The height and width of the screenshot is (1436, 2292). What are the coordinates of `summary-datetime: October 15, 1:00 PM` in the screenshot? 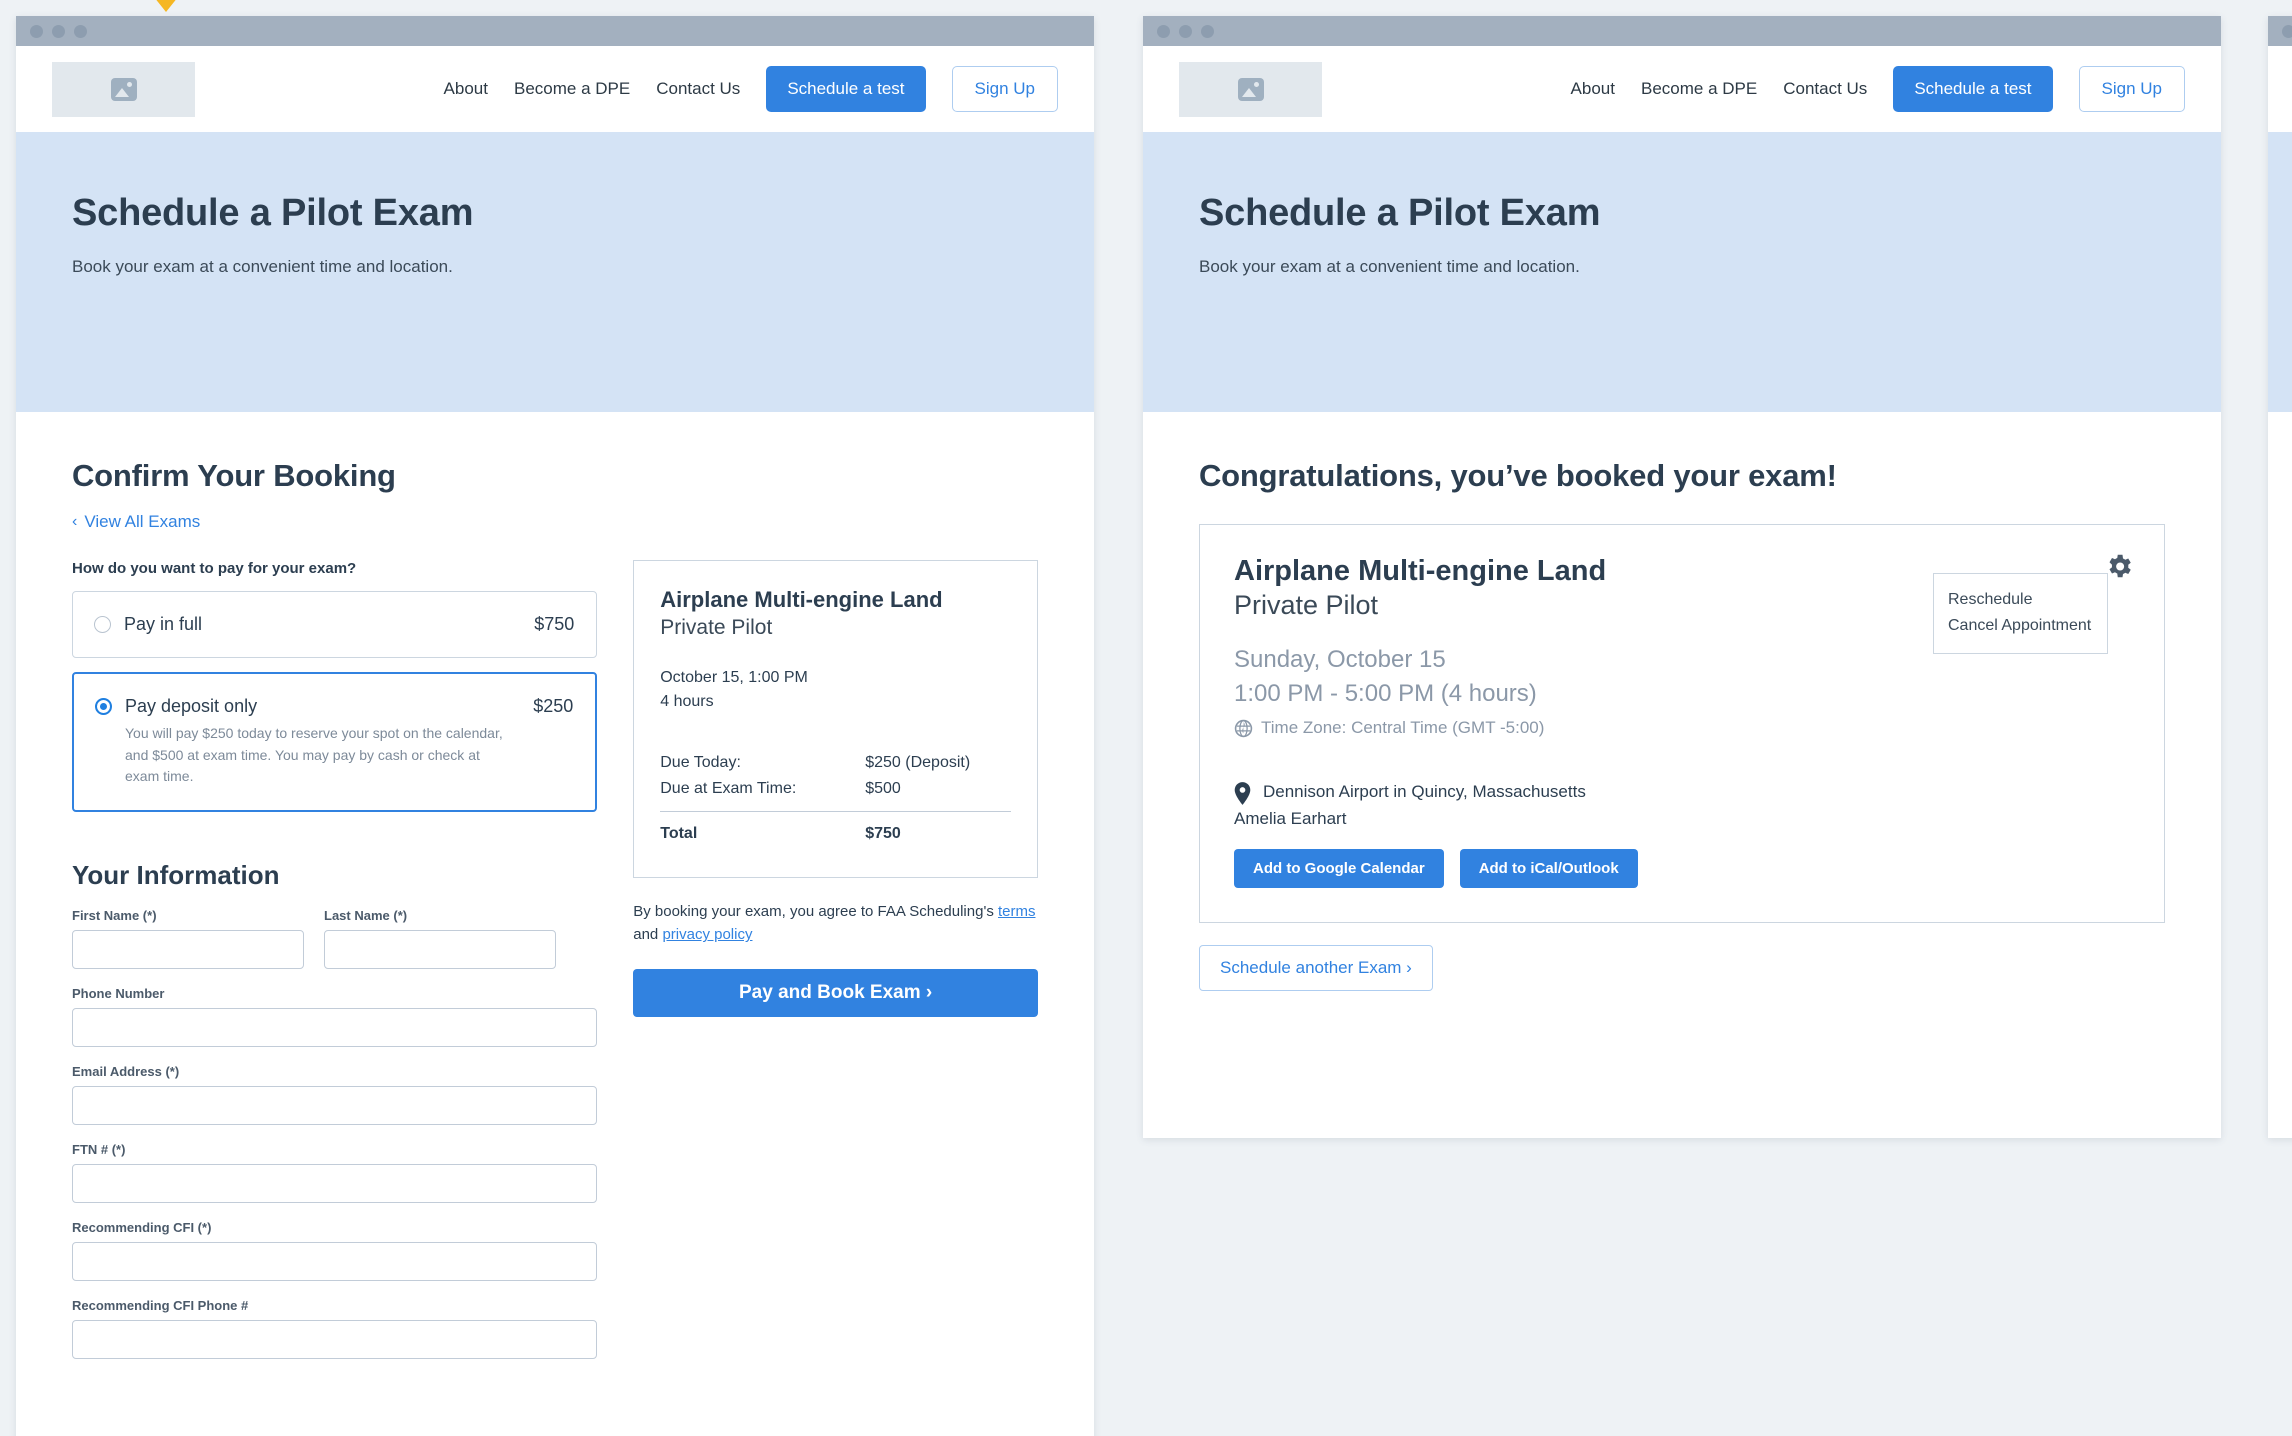 It's located at (734, 677).